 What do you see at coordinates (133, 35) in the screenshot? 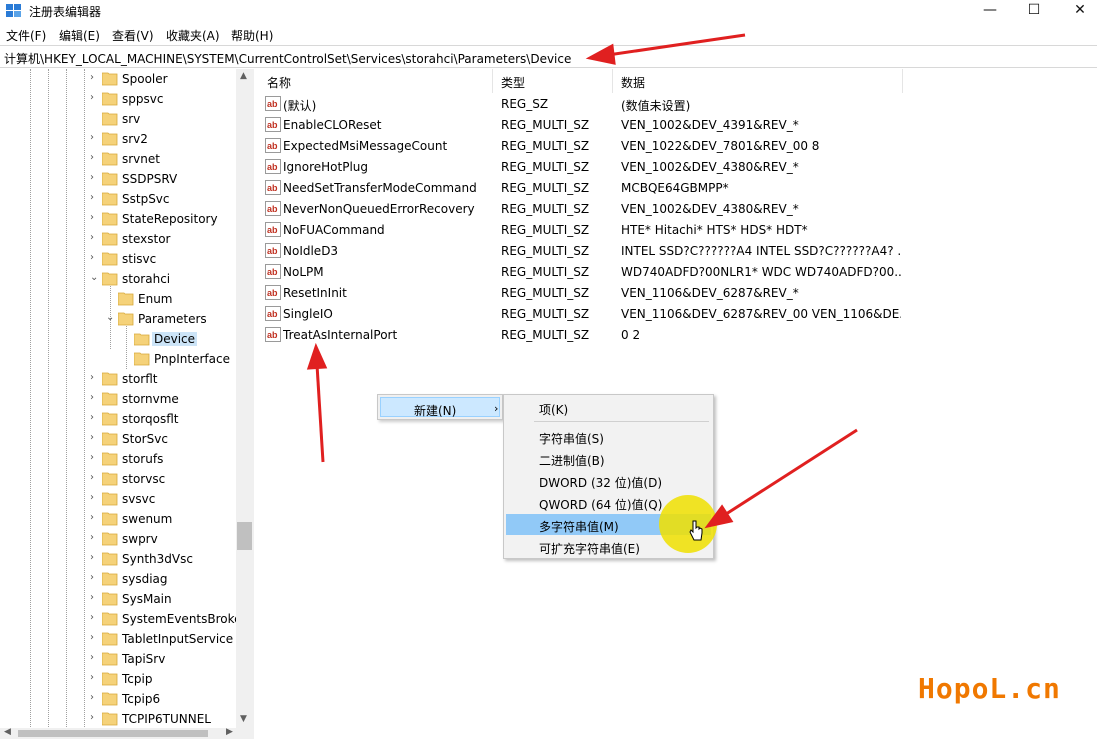
I see `menu-view: 查看(V)` at bounding box center [133, 35].